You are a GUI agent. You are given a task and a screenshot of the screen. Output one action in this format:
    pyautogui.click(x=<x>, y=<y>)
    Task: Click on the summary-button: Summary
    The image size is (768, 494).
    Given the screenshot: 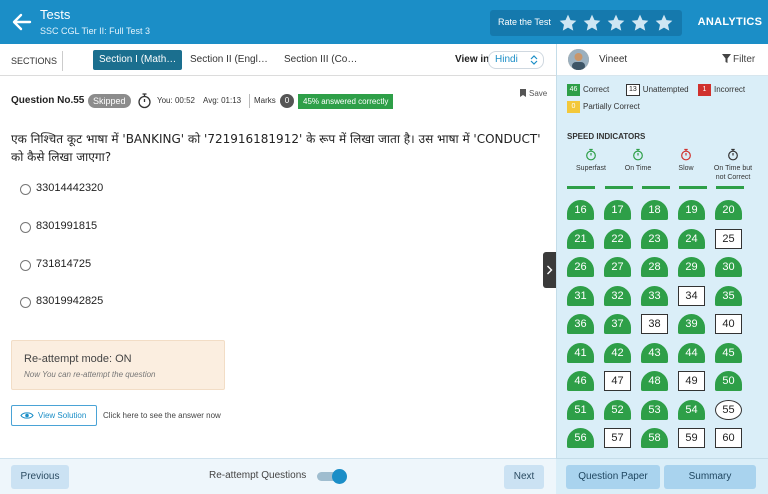 What is the action you would take?
    pyautogui.click(x=710, y=477)
    